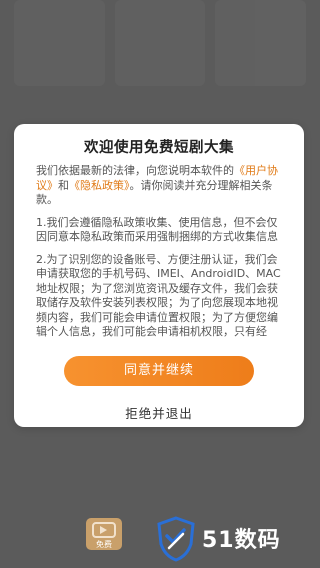 This screenshot has height=568, width=320. I want to click on and-text: 和, so click(63, 185).